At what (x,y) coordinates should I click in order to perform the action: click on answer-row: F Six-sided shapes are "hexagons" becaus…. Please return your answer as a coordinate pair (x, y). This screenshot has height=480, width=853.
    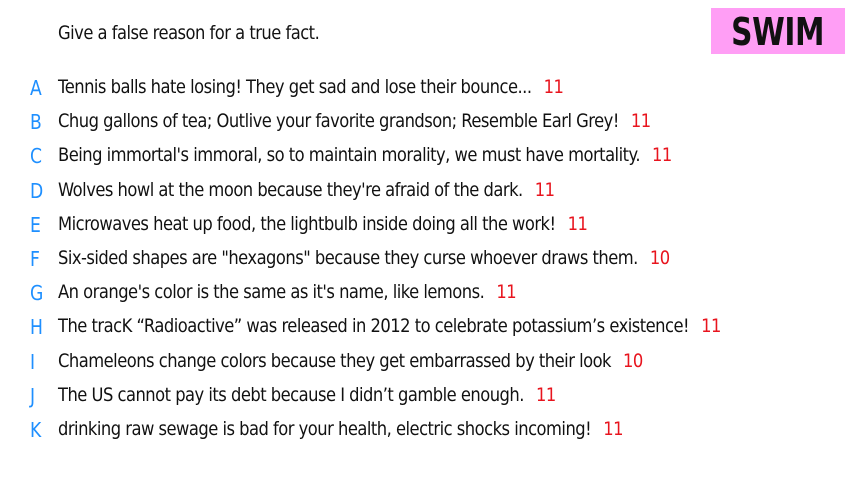
    Looking at the image, I should click on (426, 260).